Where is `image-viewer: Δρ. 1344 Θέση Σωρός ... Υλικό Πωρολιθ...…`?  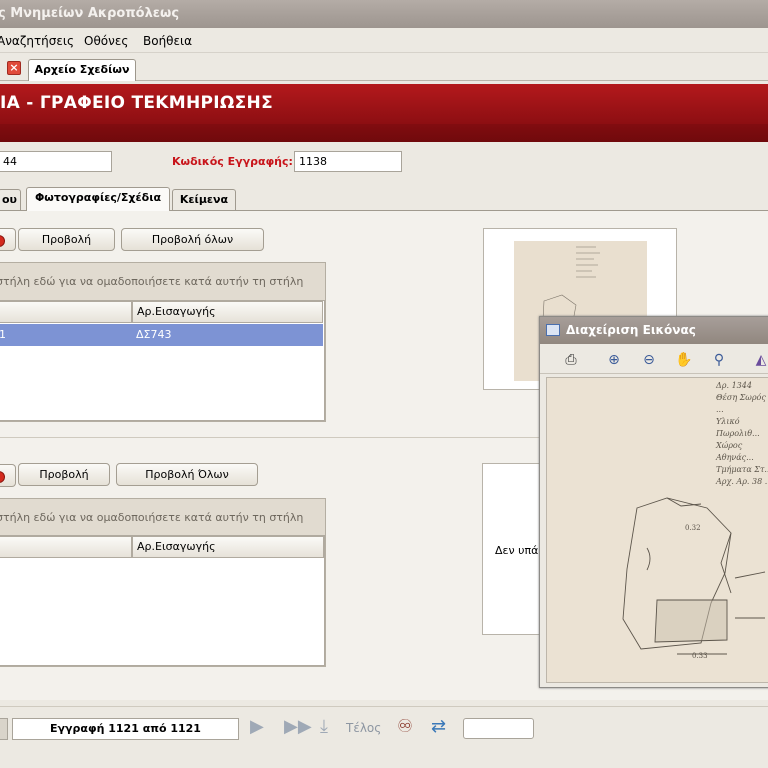 image-viewer: Δρ. 1344 Θέση Σωρός ... Υλικό Πωρολιθ...… is located at coordinates (657, 530).